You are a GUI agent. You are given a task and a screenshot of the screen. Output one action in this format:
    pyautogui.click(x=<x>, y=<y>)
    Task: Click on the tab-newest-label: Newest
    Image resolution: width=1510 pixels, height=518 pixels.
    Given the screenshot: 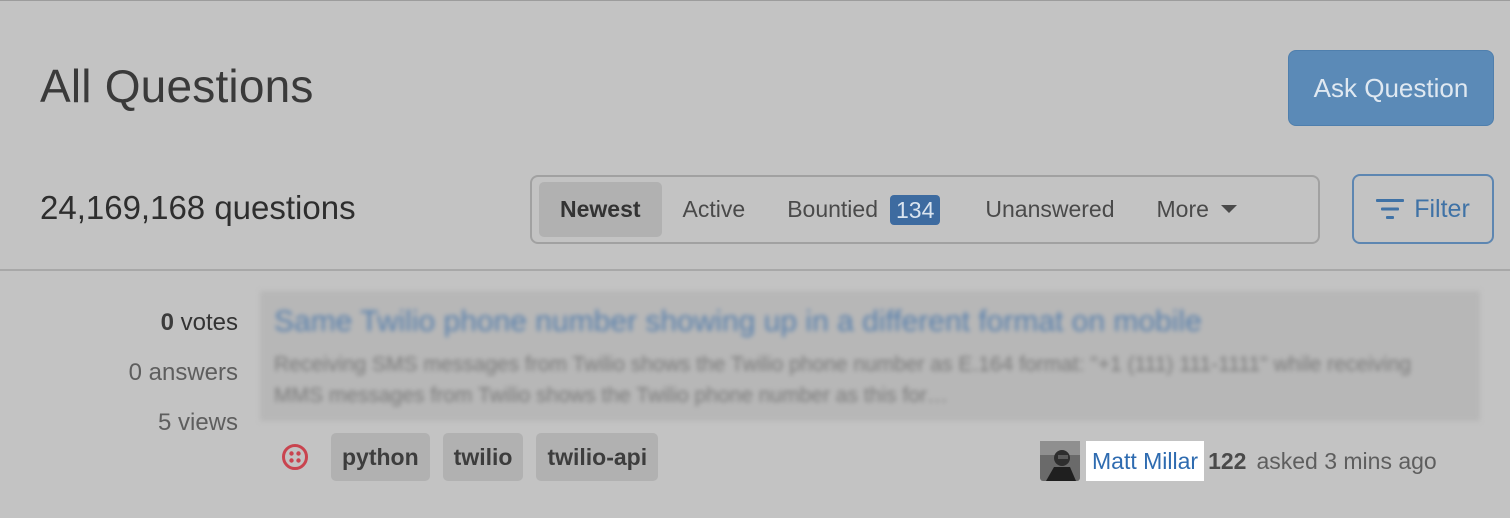 What is the action you would take?
    pyautogui.click(x=600, y=209)
    